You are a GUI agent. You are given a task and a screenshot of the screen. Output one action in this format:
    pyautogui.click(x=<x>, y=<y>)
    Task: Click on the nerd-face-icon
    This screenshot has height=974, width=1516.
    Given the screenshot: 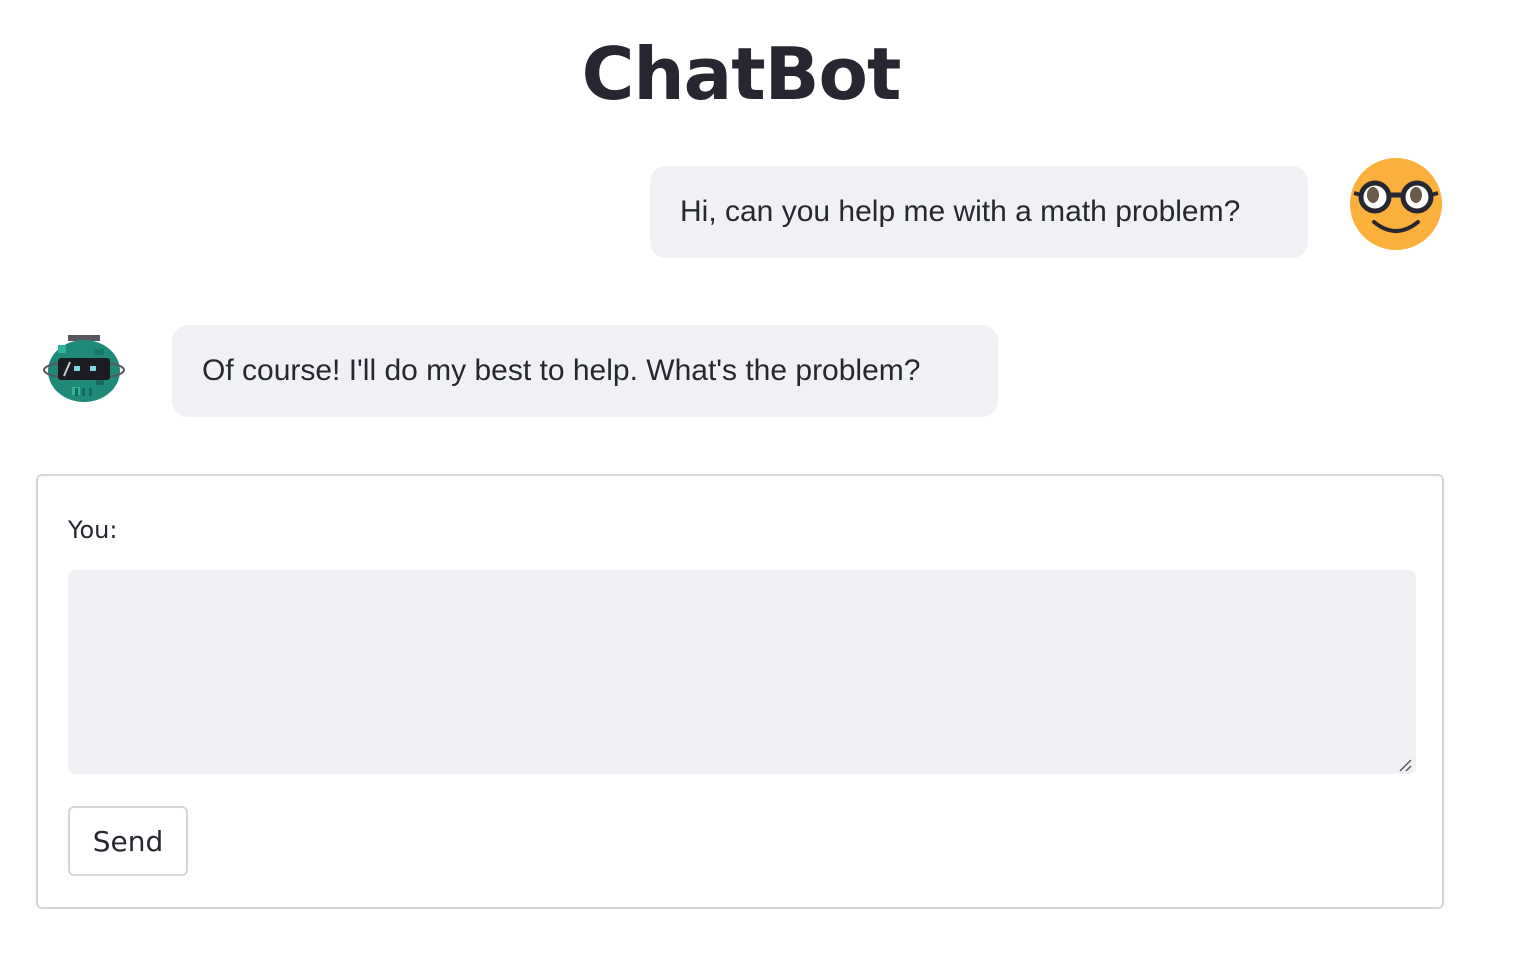 What is the action you would take?
    pyautogui.click(x=1396, y=204)
    